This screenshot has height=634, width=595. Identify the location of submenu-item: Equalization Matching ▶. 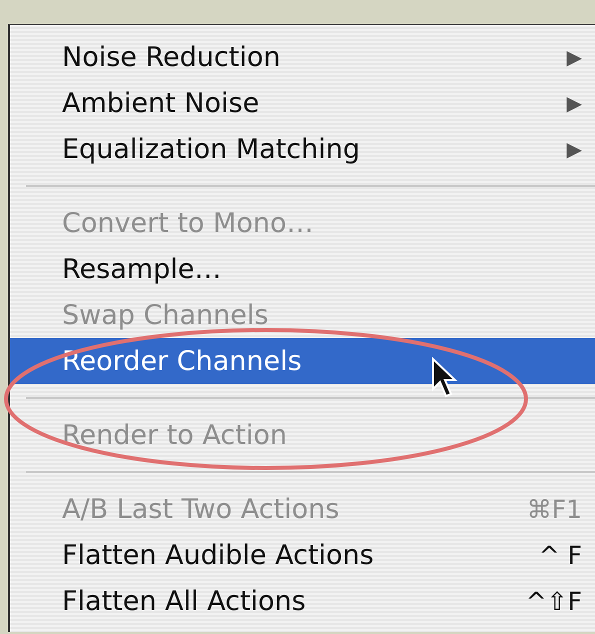
(302, 149).